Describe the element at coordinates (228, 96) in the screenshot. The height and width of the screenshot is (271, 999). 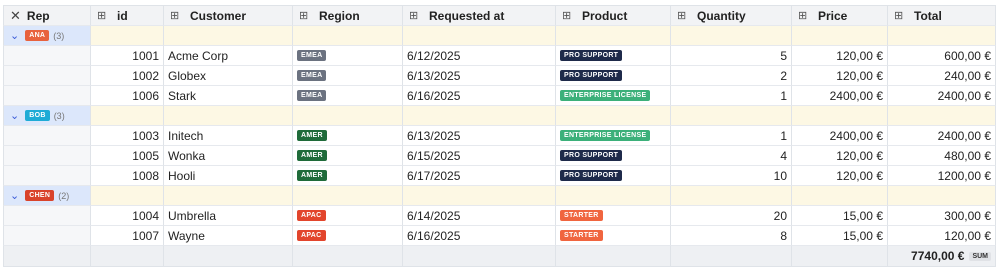
I see `cell-customer: Stark` at that location.